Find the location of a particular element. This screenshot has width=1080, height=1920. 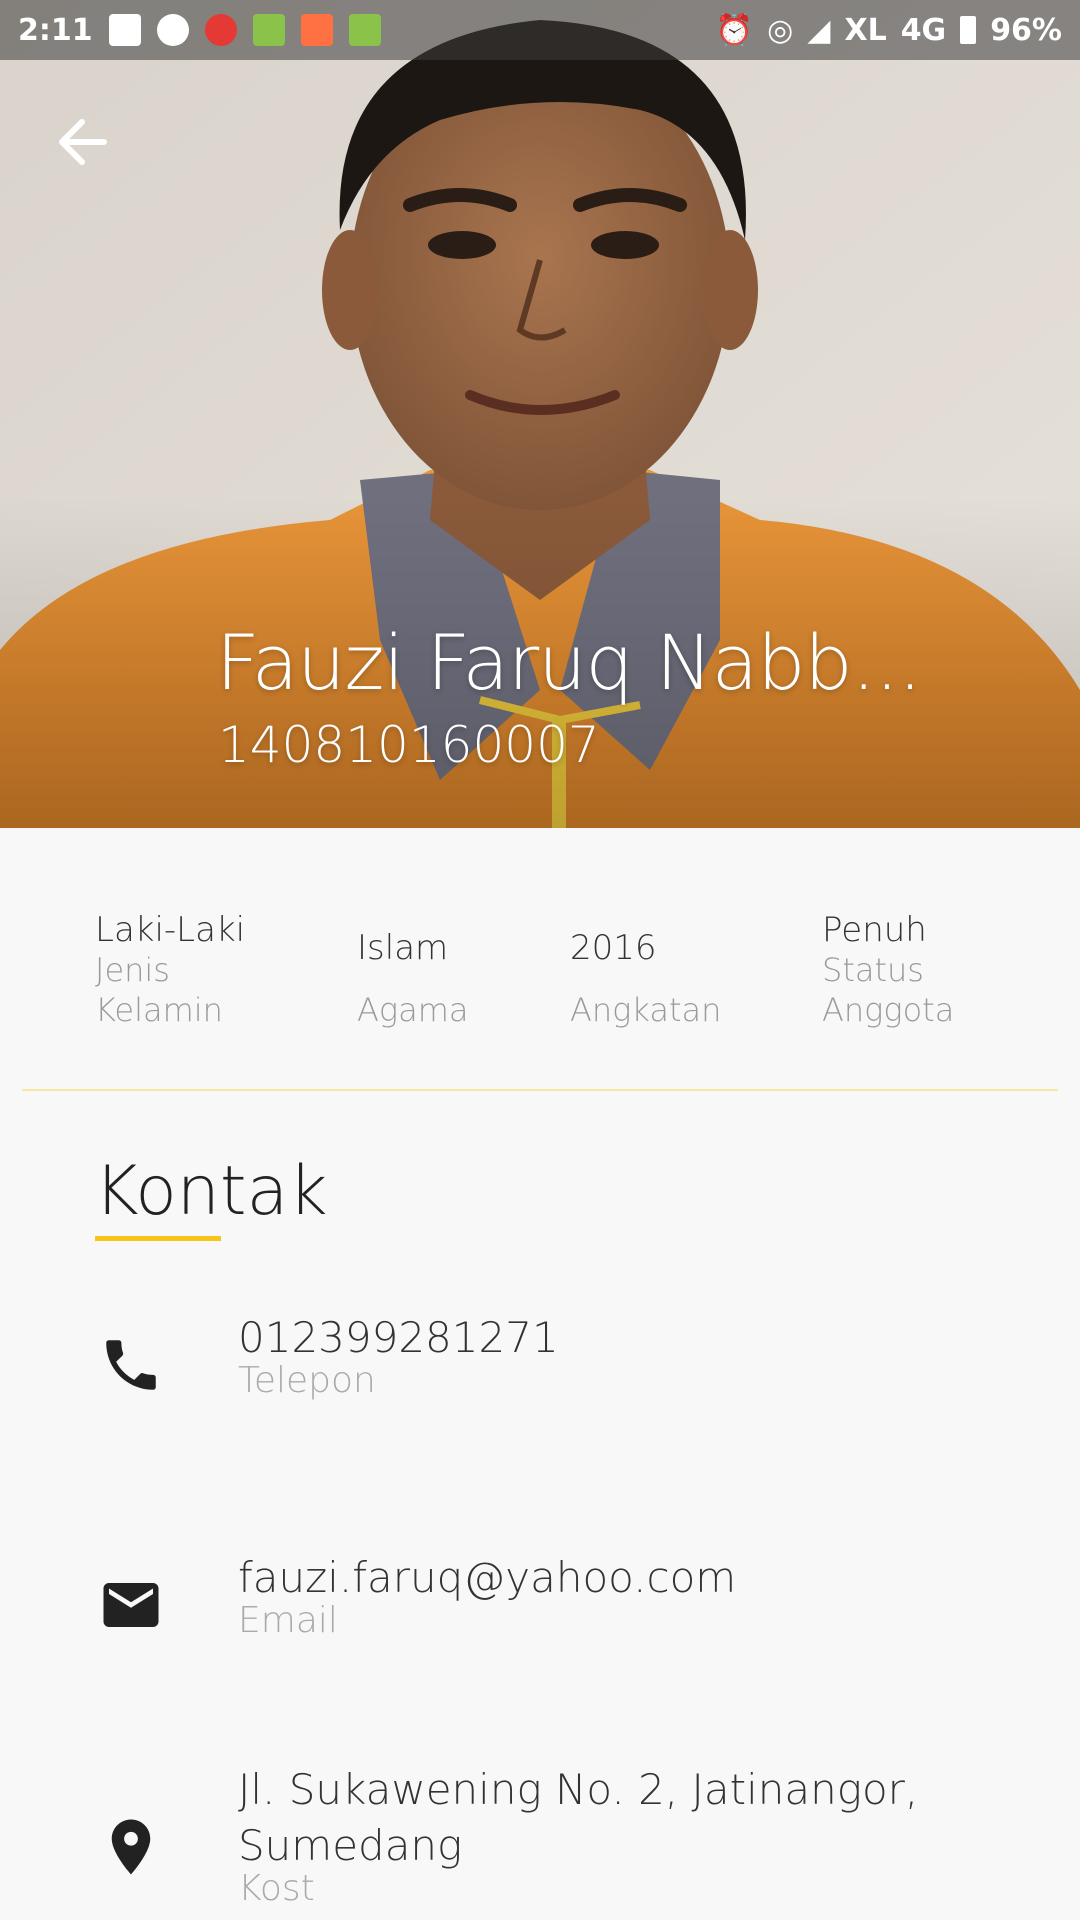

phone-icon is located at coordinates (131, 1365).